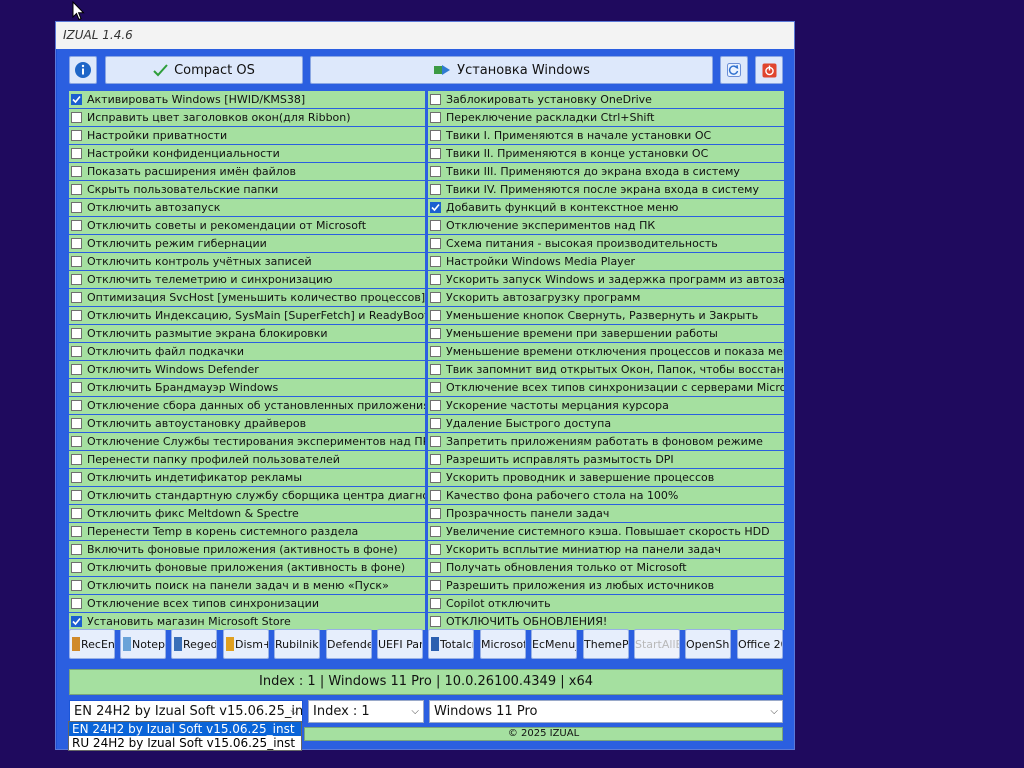  Describe the element at coordinates (247, 171) in the screenshot. I see `option-row: Показать расширения имён файлов` at that location.